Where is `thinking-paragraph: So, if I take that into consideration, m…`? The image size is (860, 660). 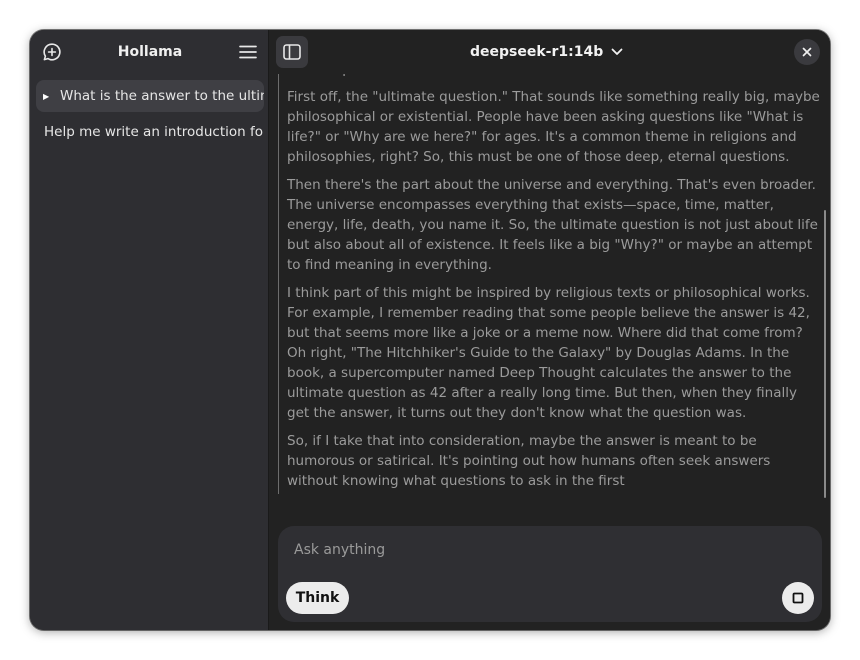
thinking-paragraph: So, if I take that into consideration, m… is located at coordinates (529, 461).